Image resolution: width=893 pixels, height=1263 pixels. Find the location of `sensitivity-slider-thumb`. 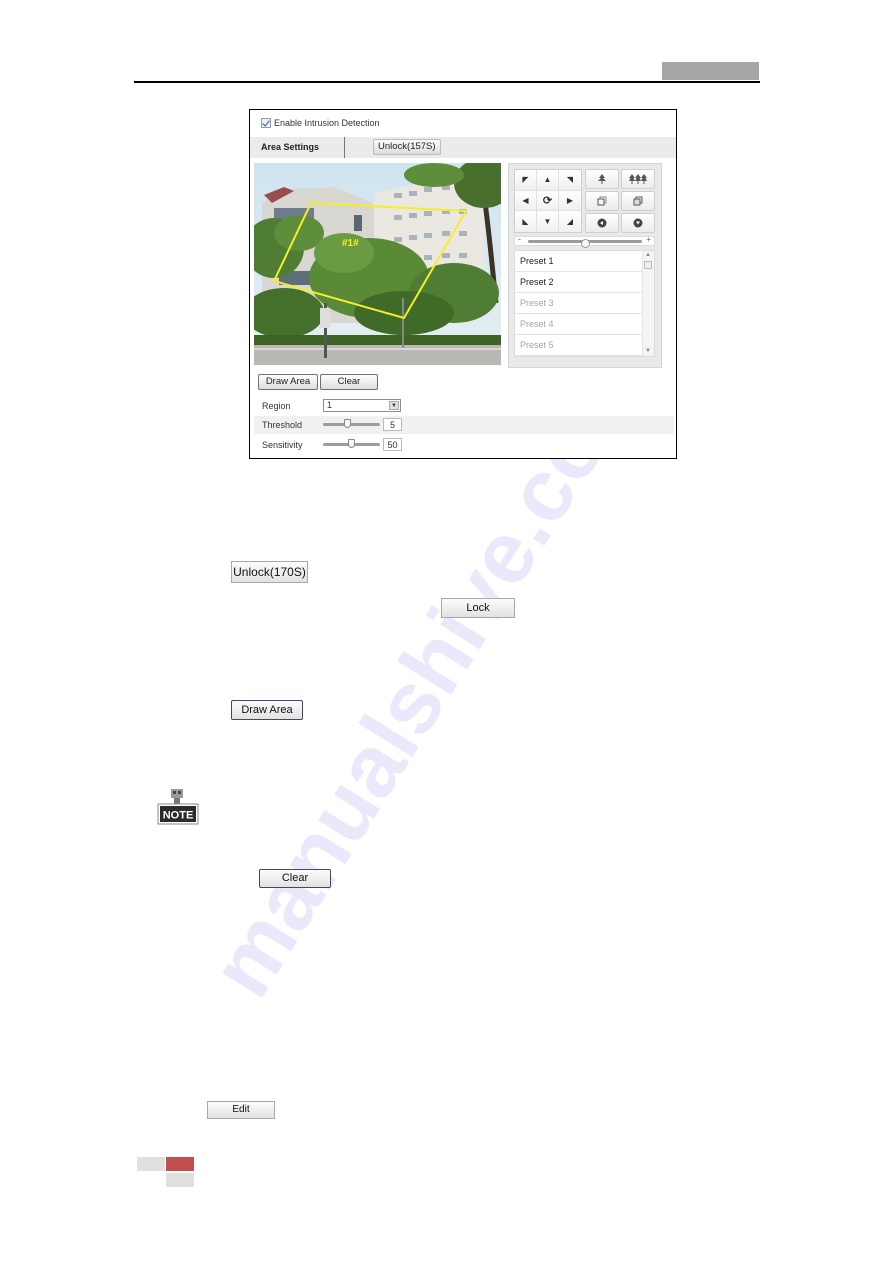

sensitivity-slider-thumb is located at coordinates (351, 443).